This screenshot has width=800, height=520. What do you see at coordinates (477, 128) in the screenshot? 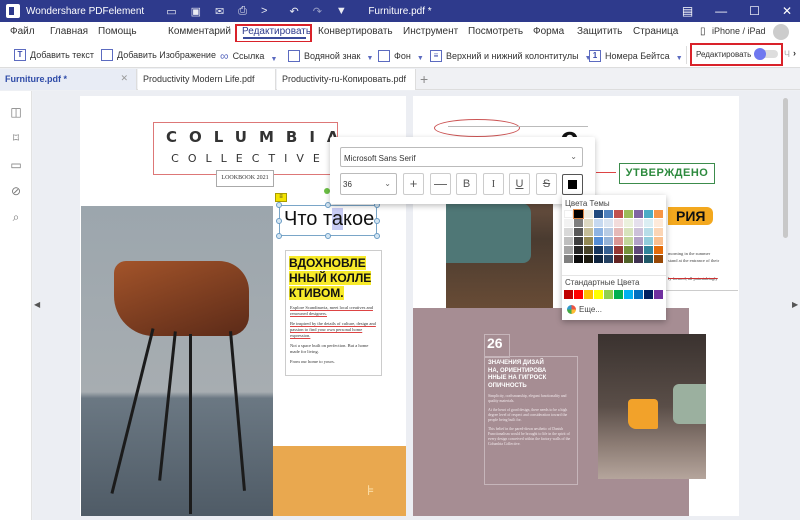
I see `ellipse-annotation` at bounding box center [477, 128].